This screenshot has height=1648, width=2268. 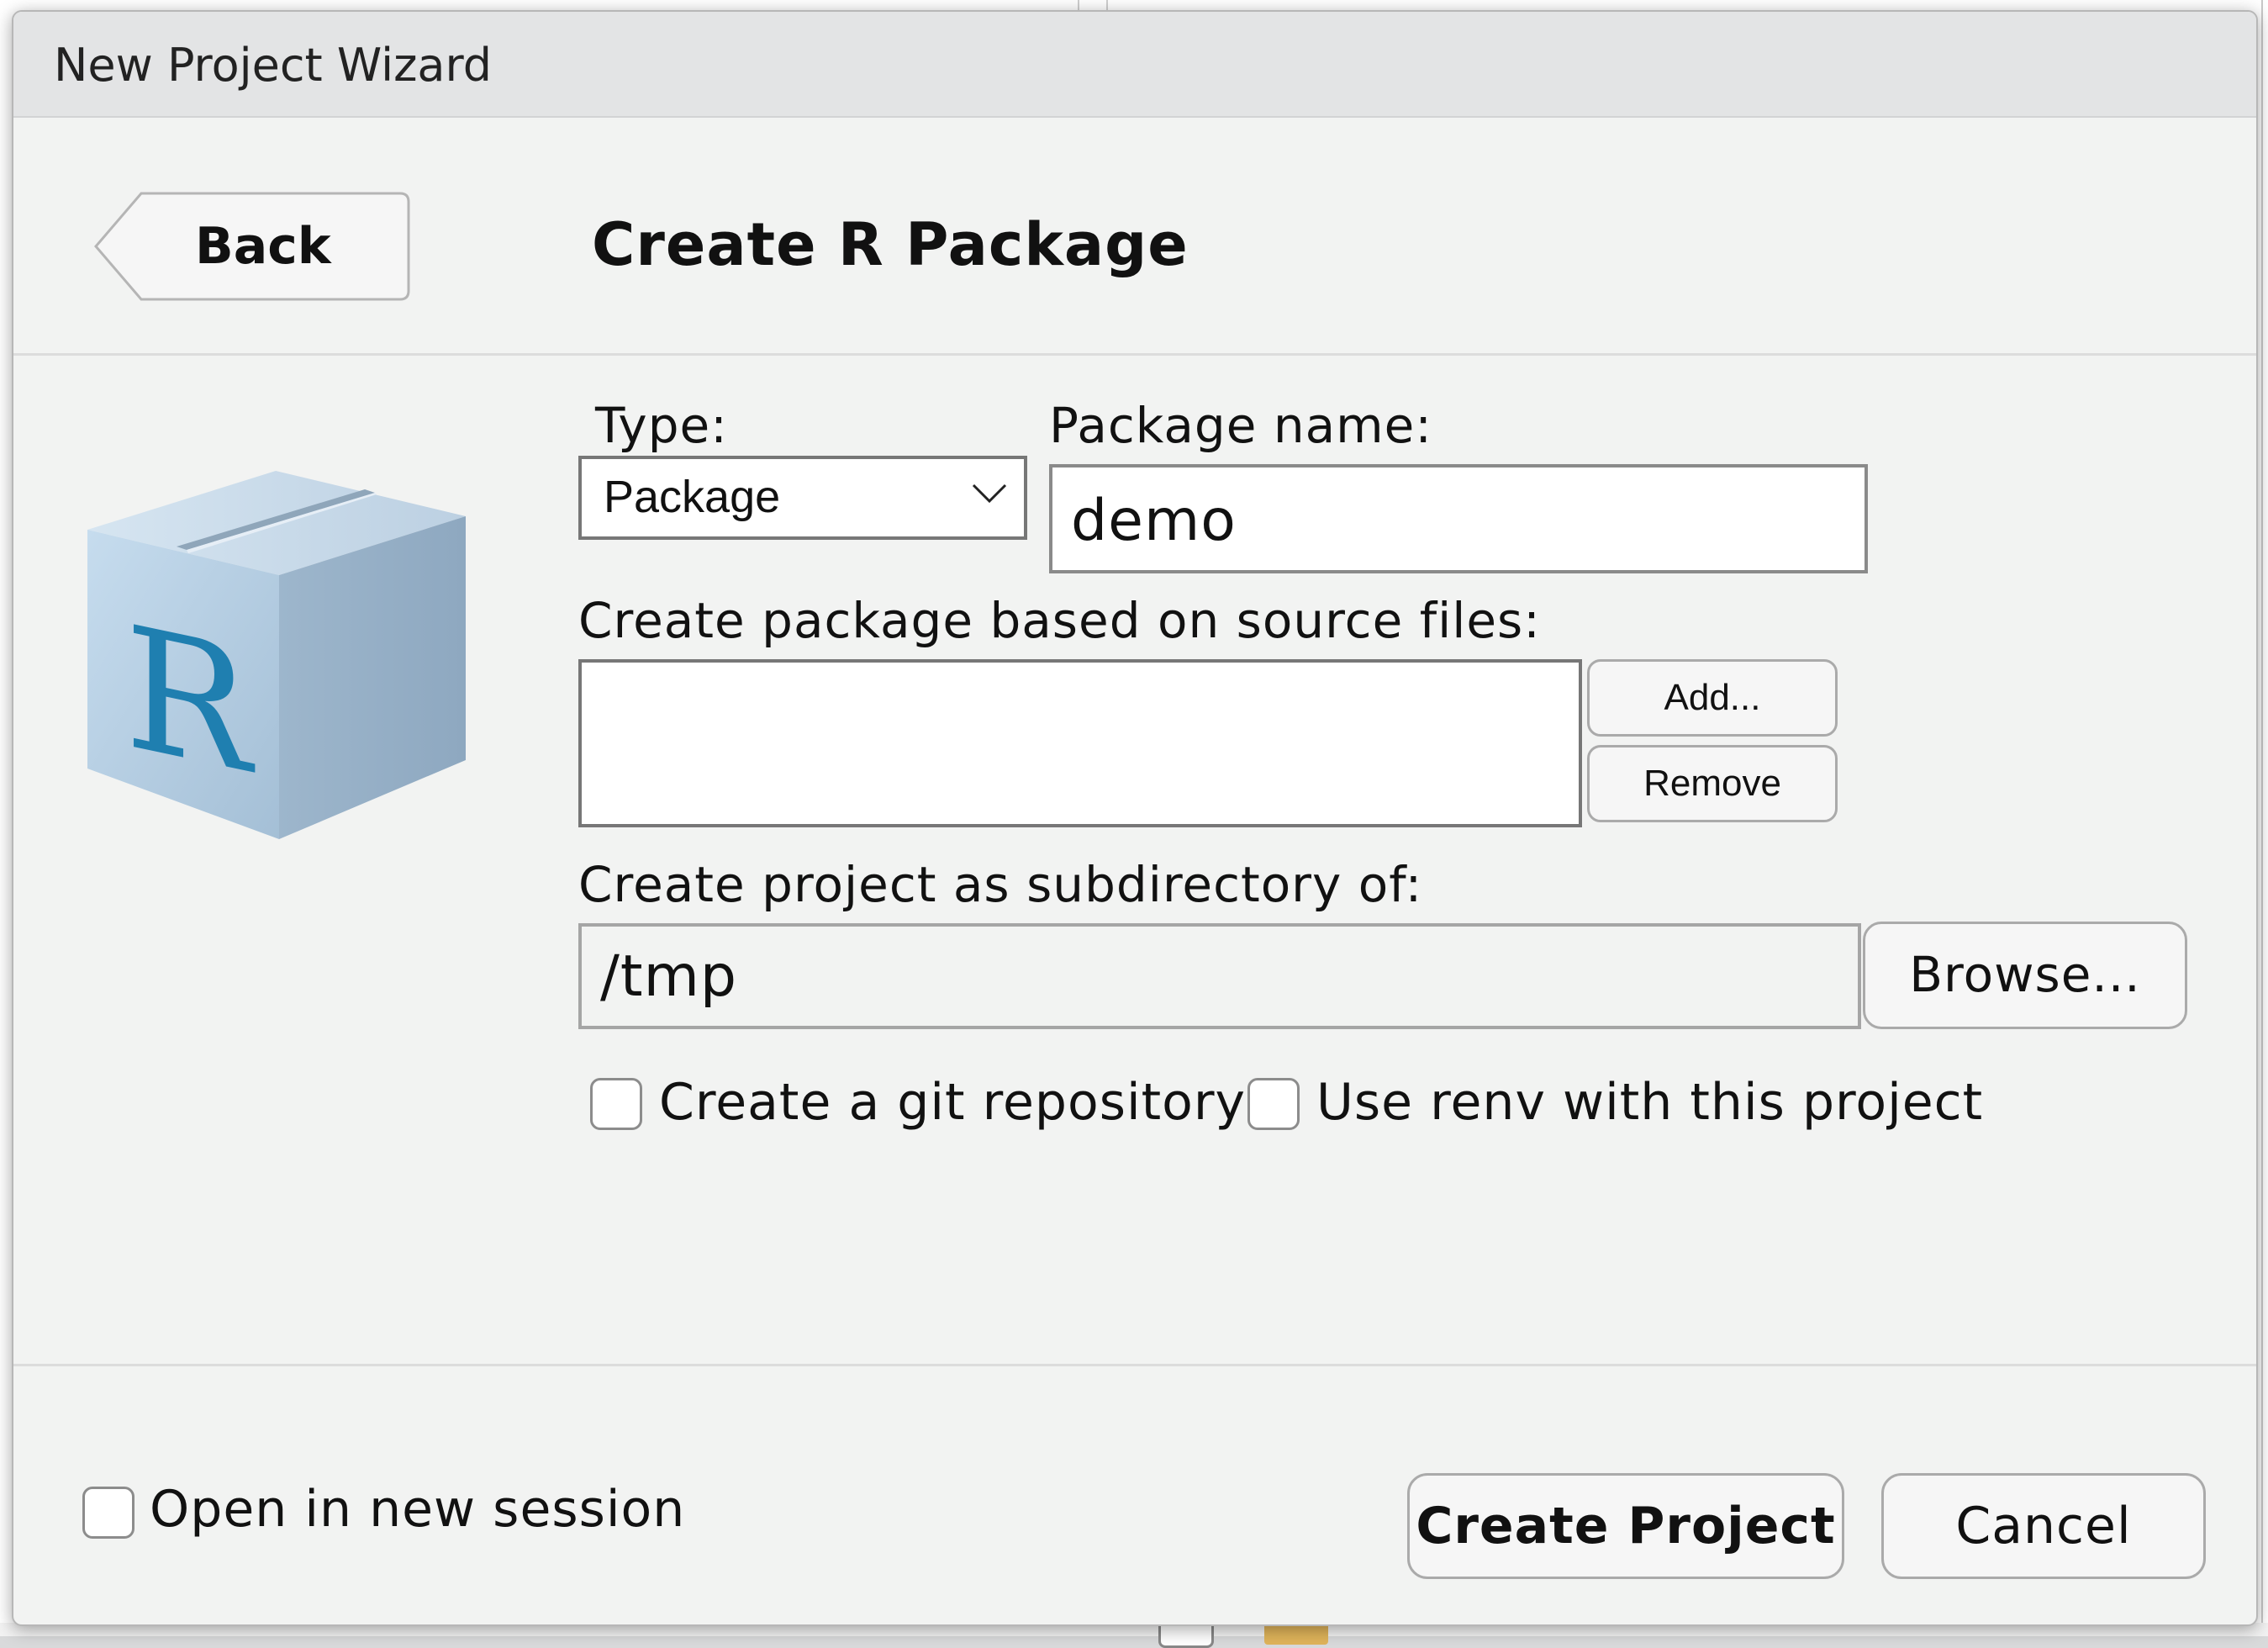 I want to click on package-name-value: demo, so click(x=1154, y=521).